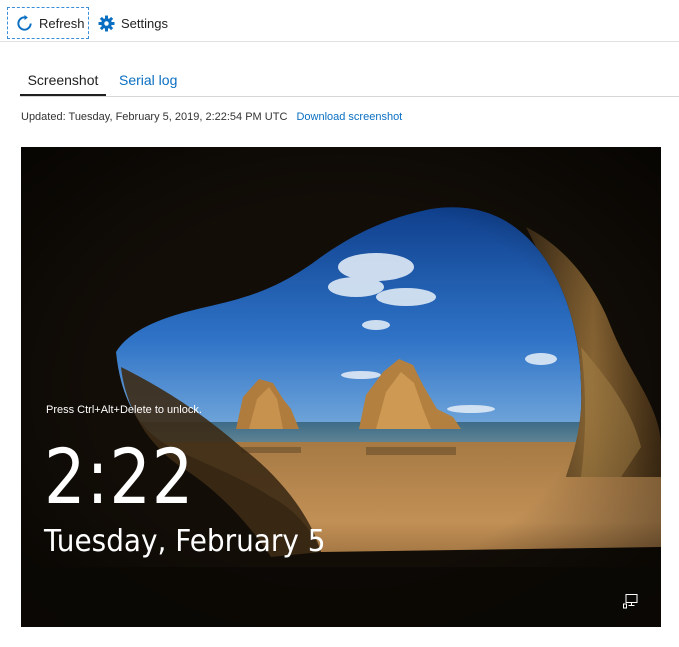 Image resolution: width=679 pixels, height=647 pixels. Describe the element at coordinates (119, 476) in the screenshot. I see `lock-clock: 2:22` at that location.